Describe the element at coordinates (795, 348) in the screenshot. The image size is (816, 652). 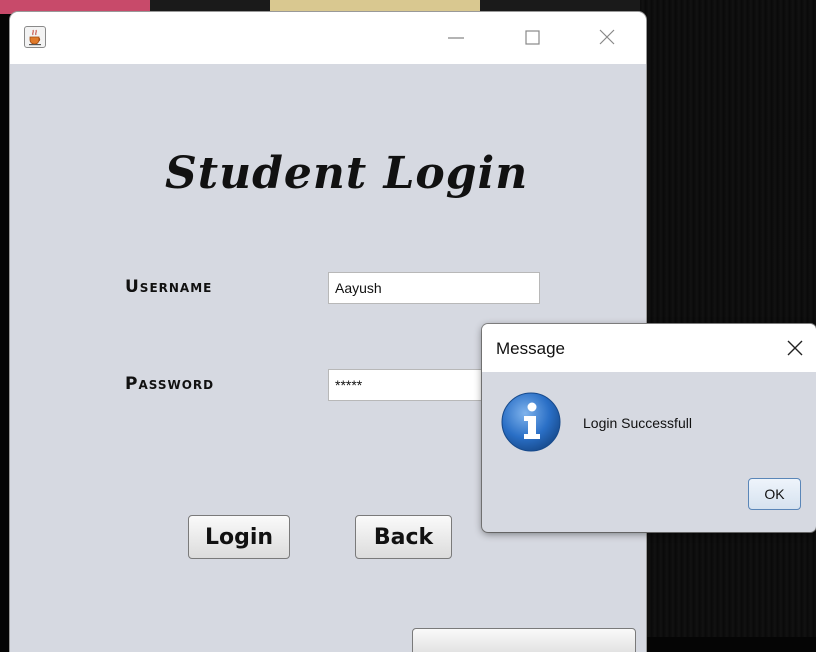
I see `dialog-close-icon` at that location.